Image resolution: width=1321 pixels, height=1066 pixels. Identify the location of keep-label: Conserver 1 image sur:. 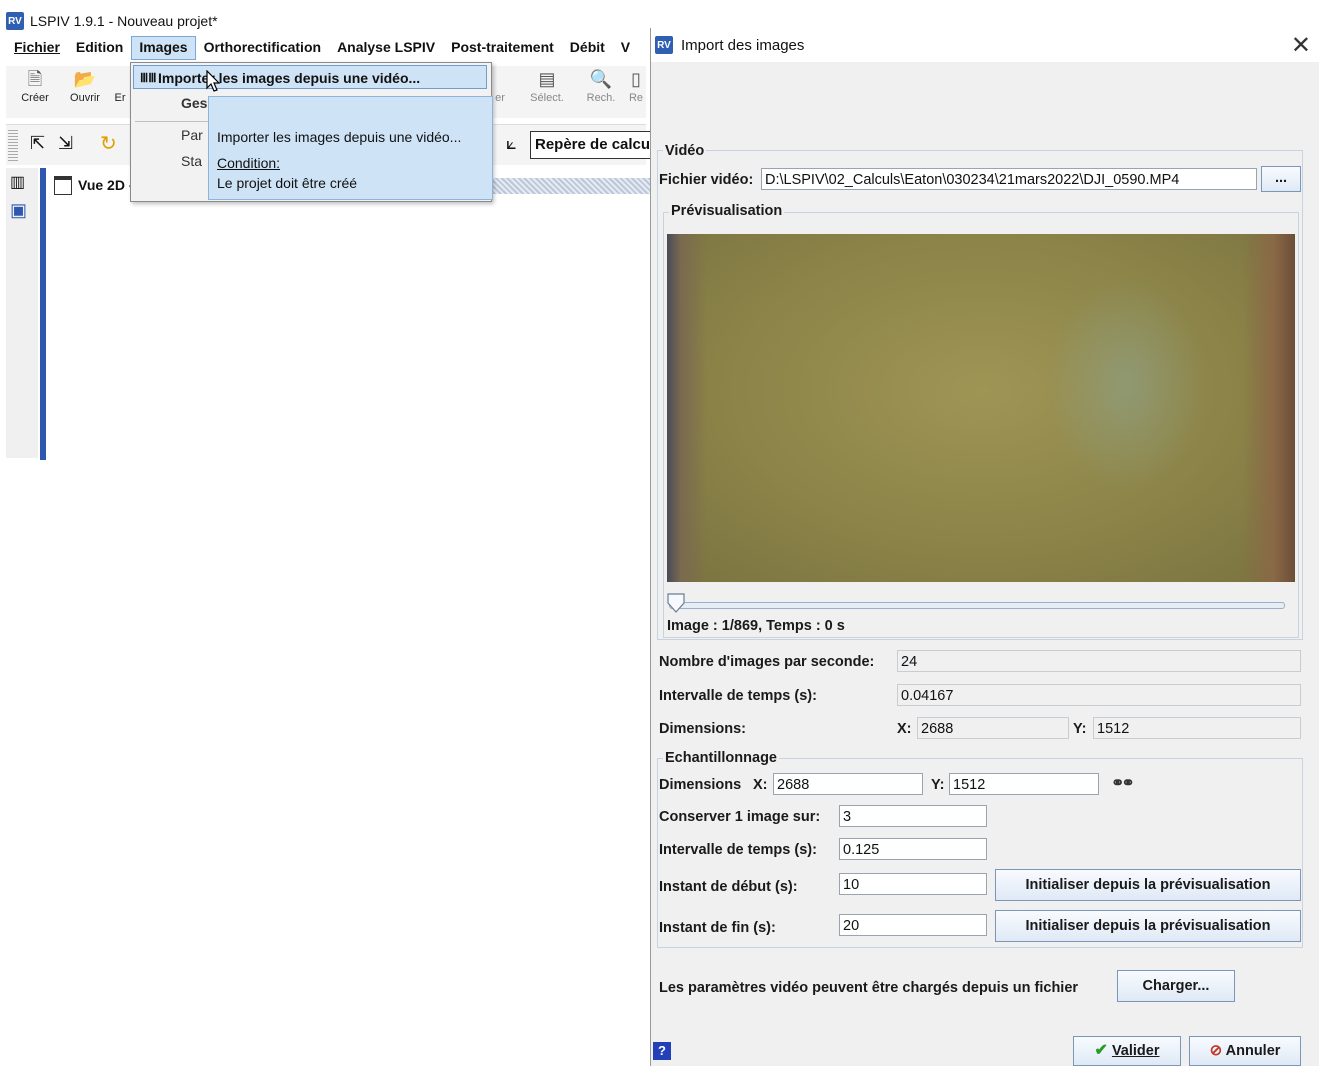
(740, 817).